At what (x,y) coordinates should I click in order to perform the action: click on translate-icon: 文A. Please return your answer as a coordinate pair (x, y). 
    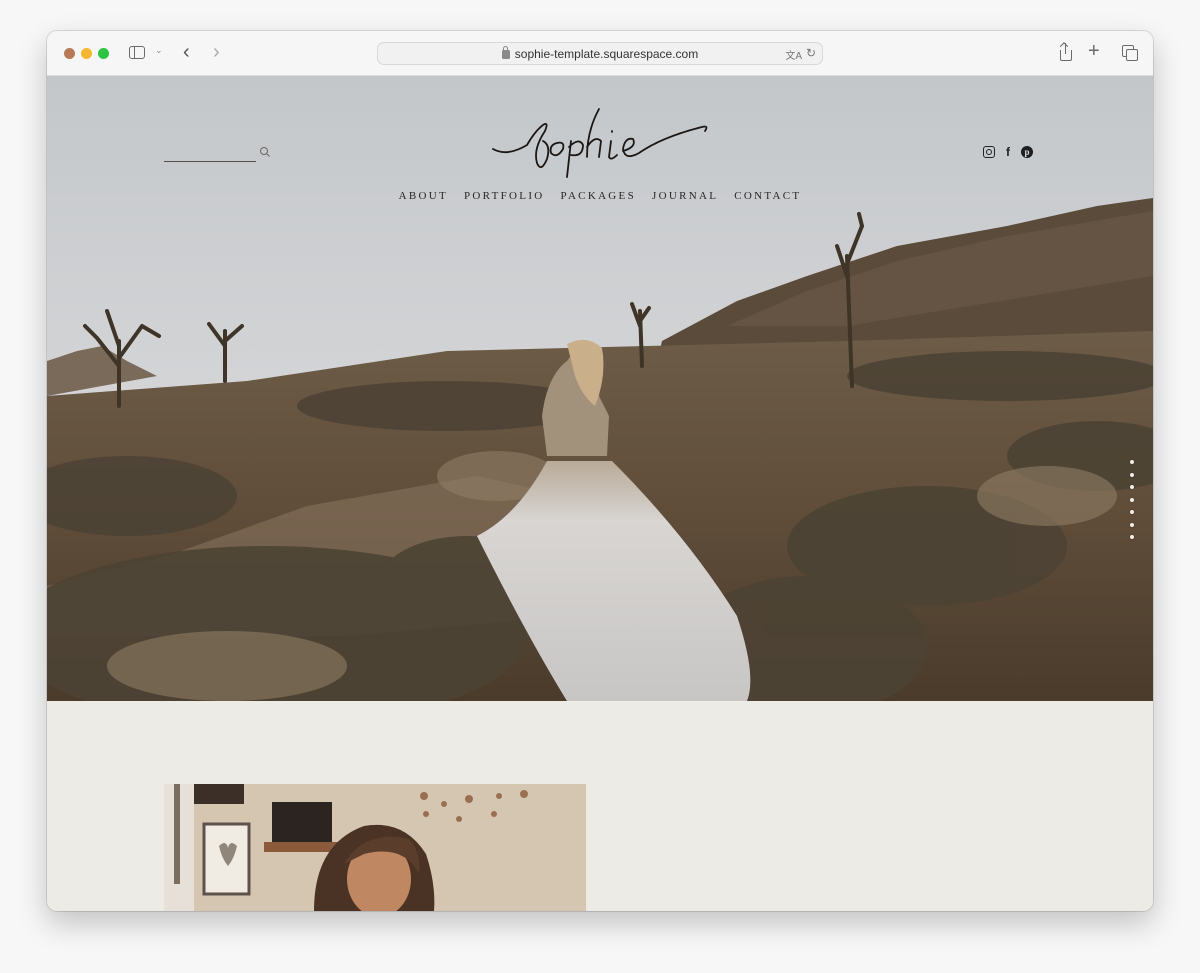
    Looking at the image, I should click on (793, 54).